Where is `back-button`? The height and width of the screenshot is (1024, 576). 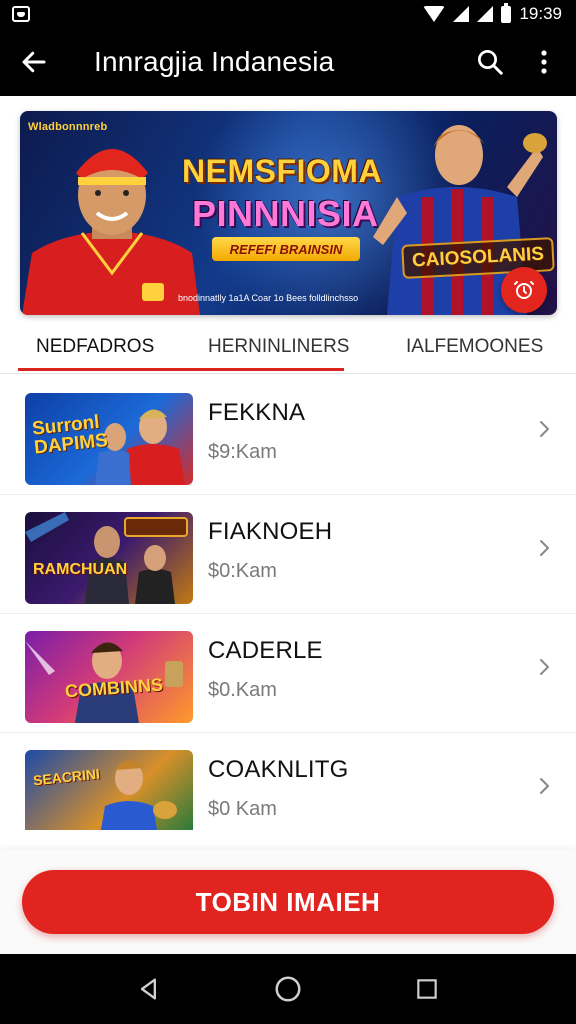
back-button is located at coordinates (34, 62).